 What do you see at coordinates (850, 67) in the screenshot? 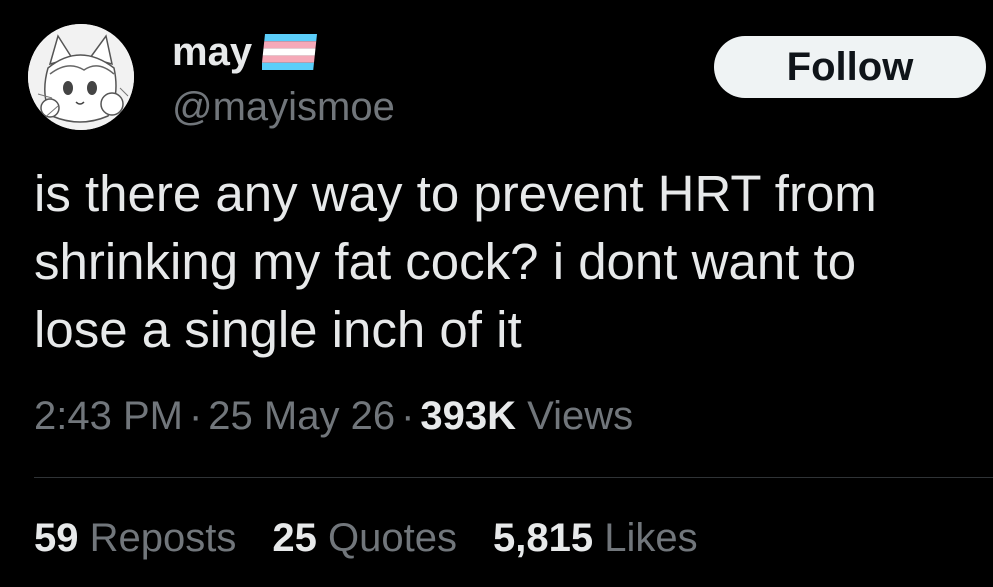
I see `follow-button: Follow` at bounding box center [850, 67].